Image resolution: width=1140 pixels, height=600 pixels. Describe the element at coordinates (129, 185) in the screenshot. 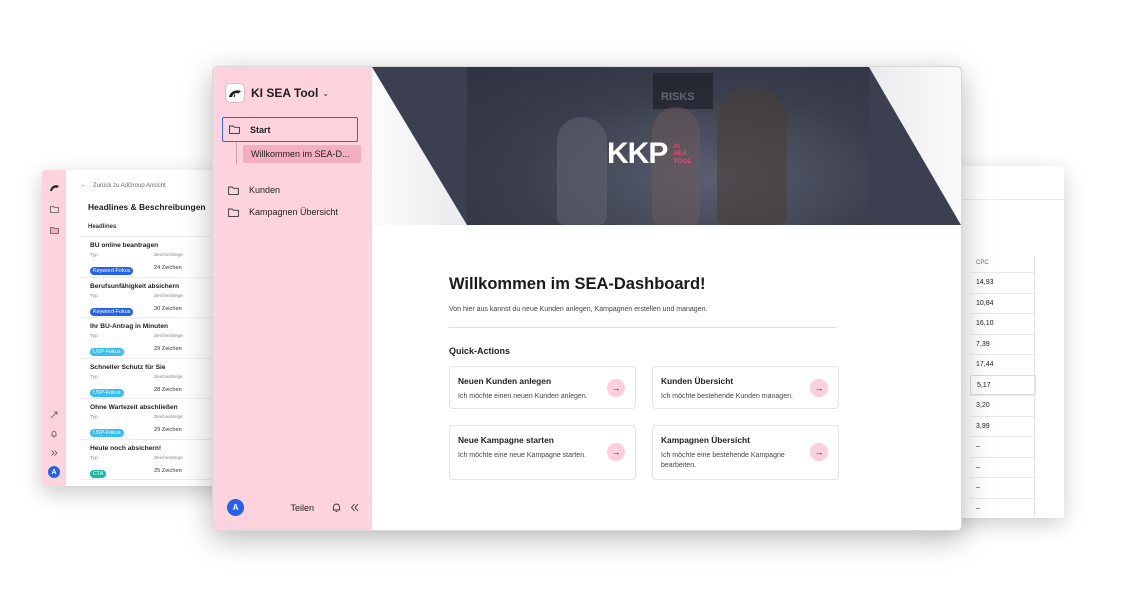

I see `back-link-label: Zurück zu AdGroup Ansicht` at that location.